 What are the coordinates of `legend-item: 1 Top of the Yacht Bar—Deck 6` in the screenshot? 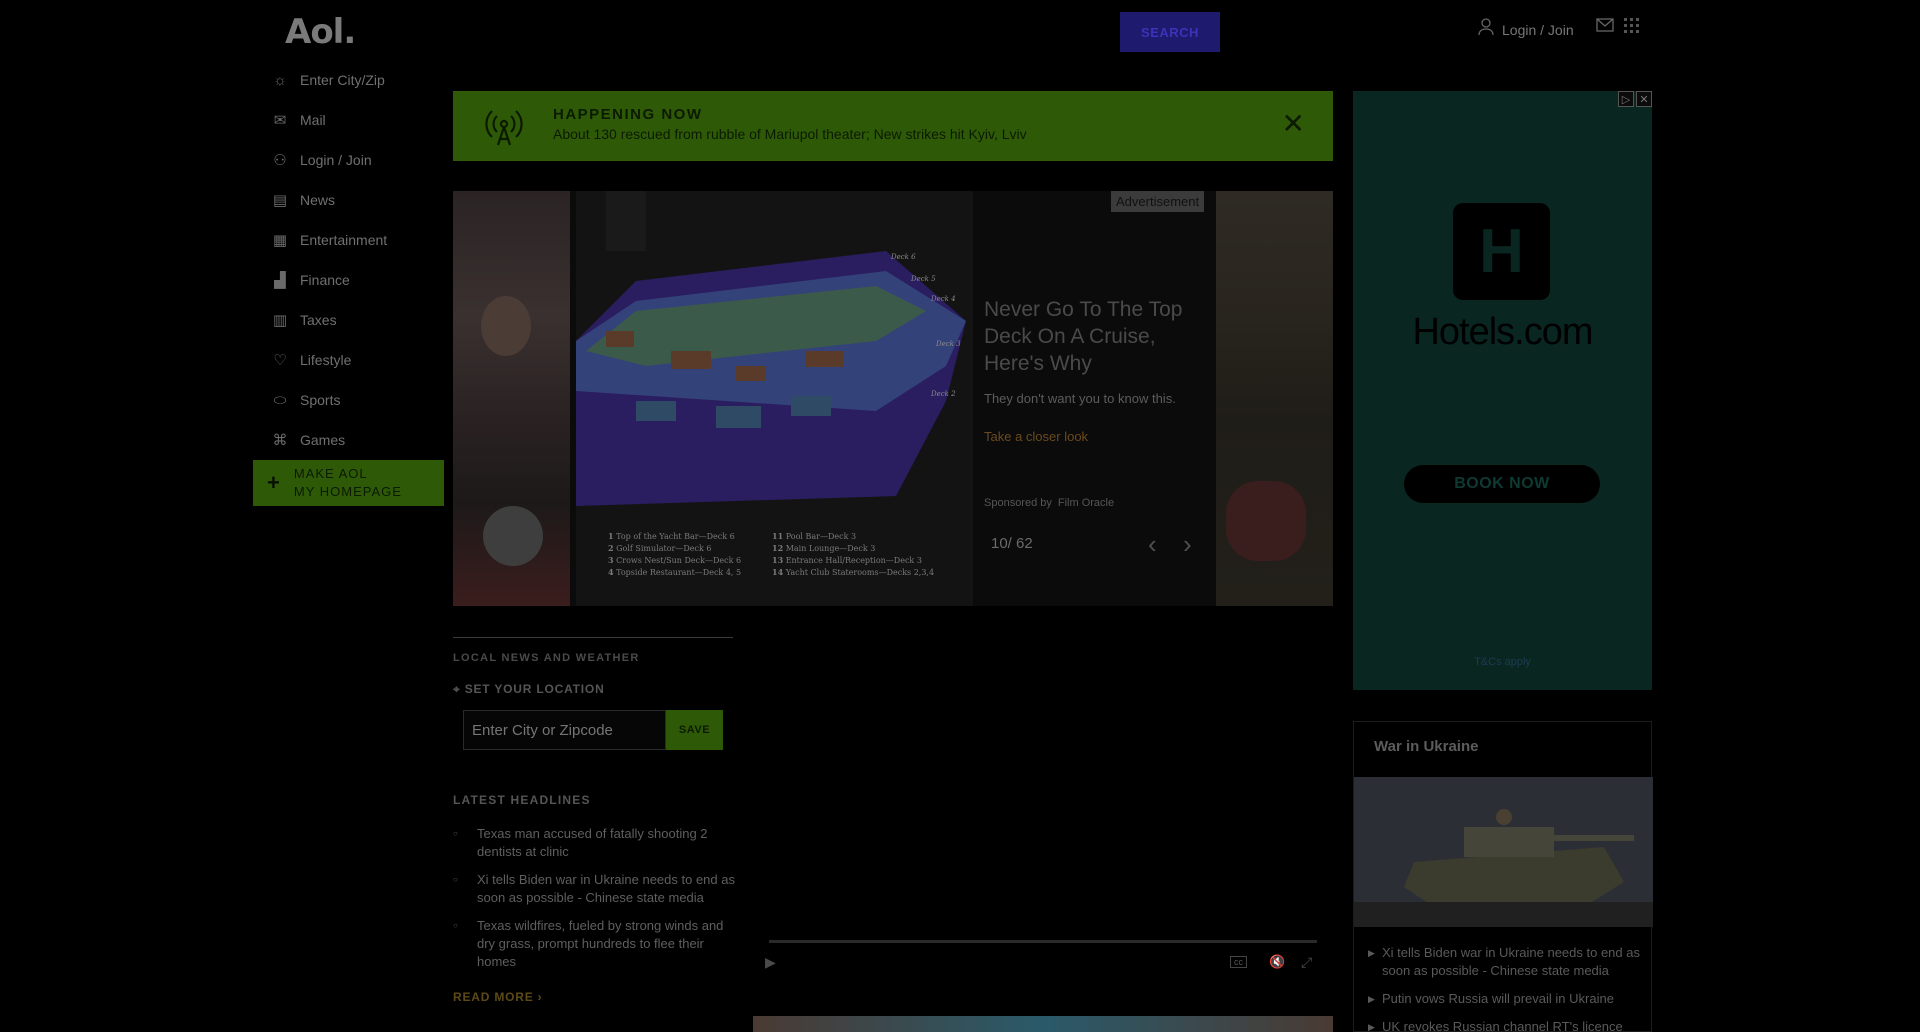 It's located at (671, 536).